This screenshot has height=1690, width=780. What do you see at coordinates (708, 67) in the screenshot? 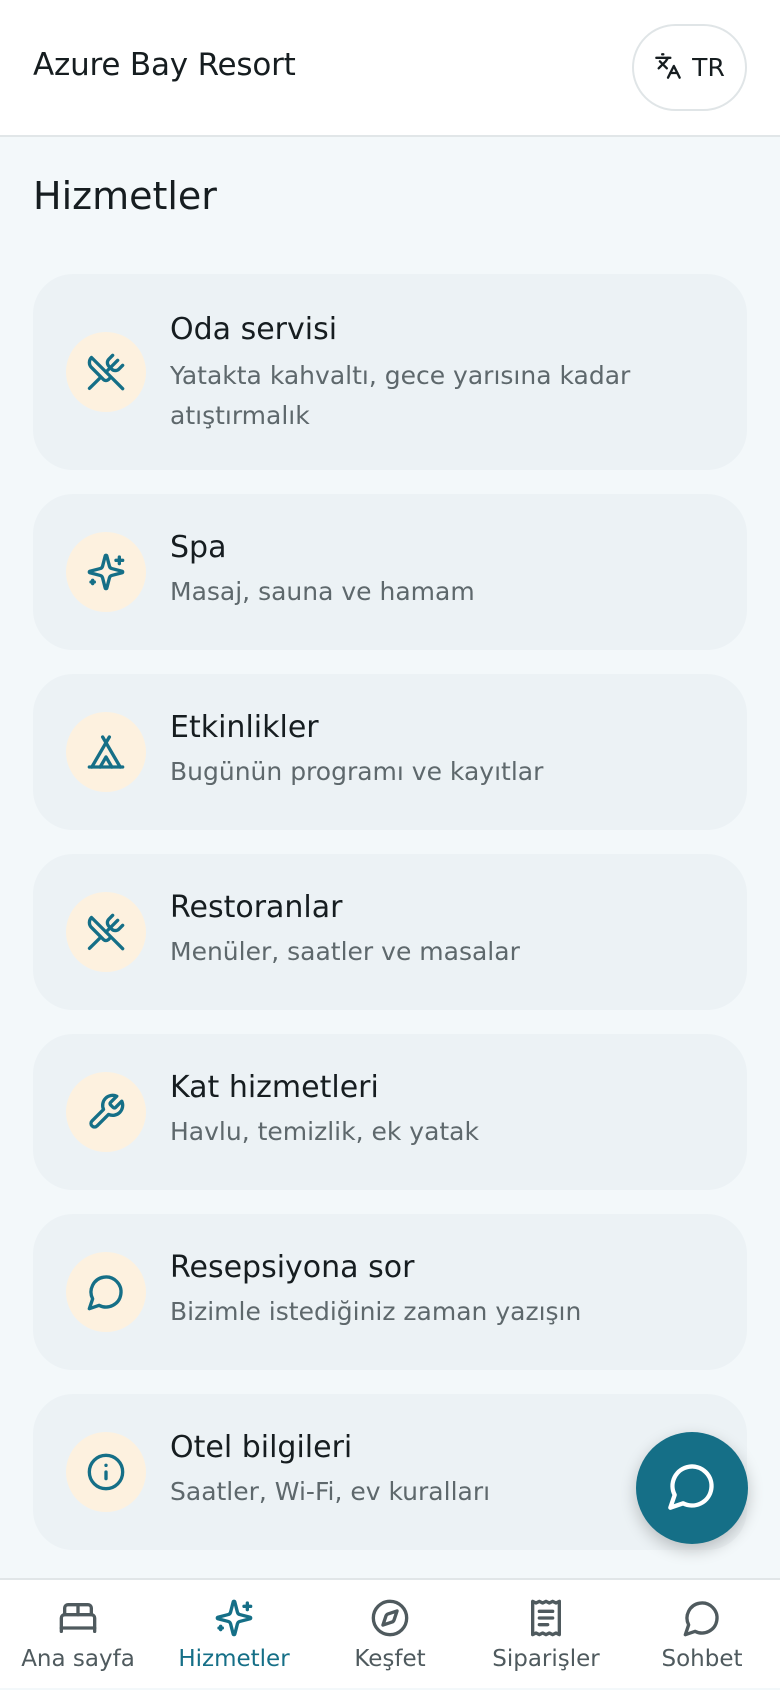
I see `language-label: TR` at bounding box center [708, 67].